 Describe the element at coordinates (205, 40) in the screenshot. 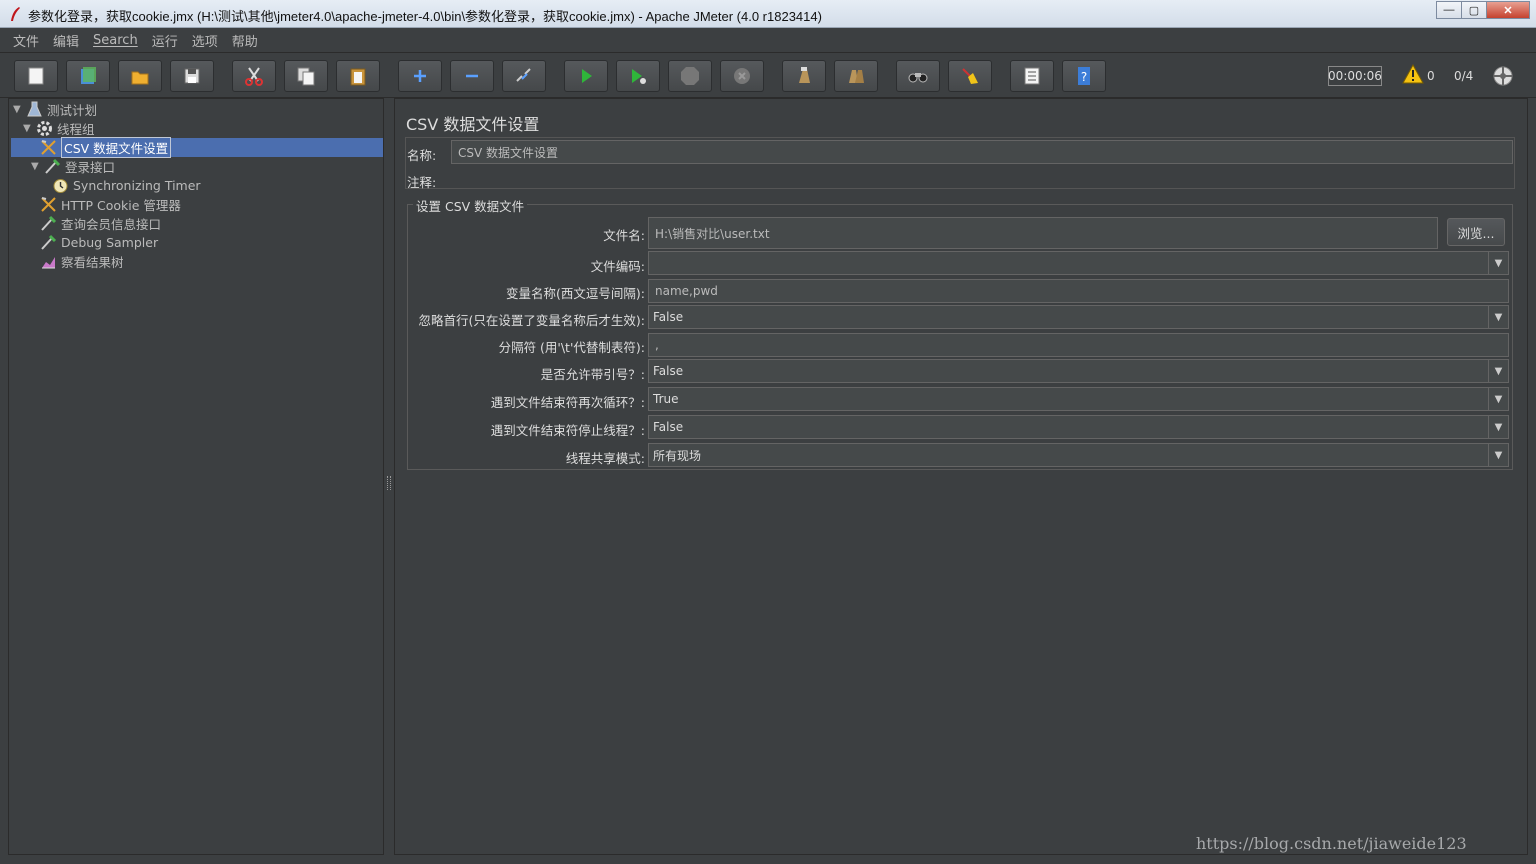

I see `menu-options: 选项` at that location.